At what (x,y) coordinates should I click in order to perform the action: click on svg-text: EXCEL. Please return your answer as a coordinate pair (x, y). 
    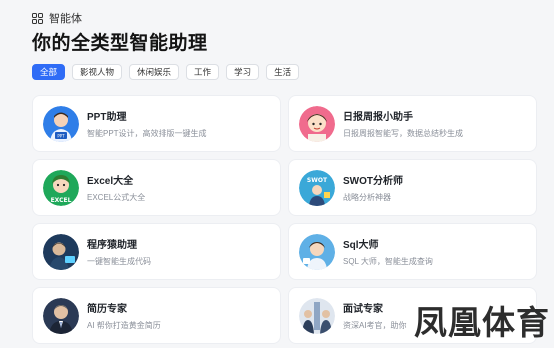
    Looking at the image, I should click on (61, 200).